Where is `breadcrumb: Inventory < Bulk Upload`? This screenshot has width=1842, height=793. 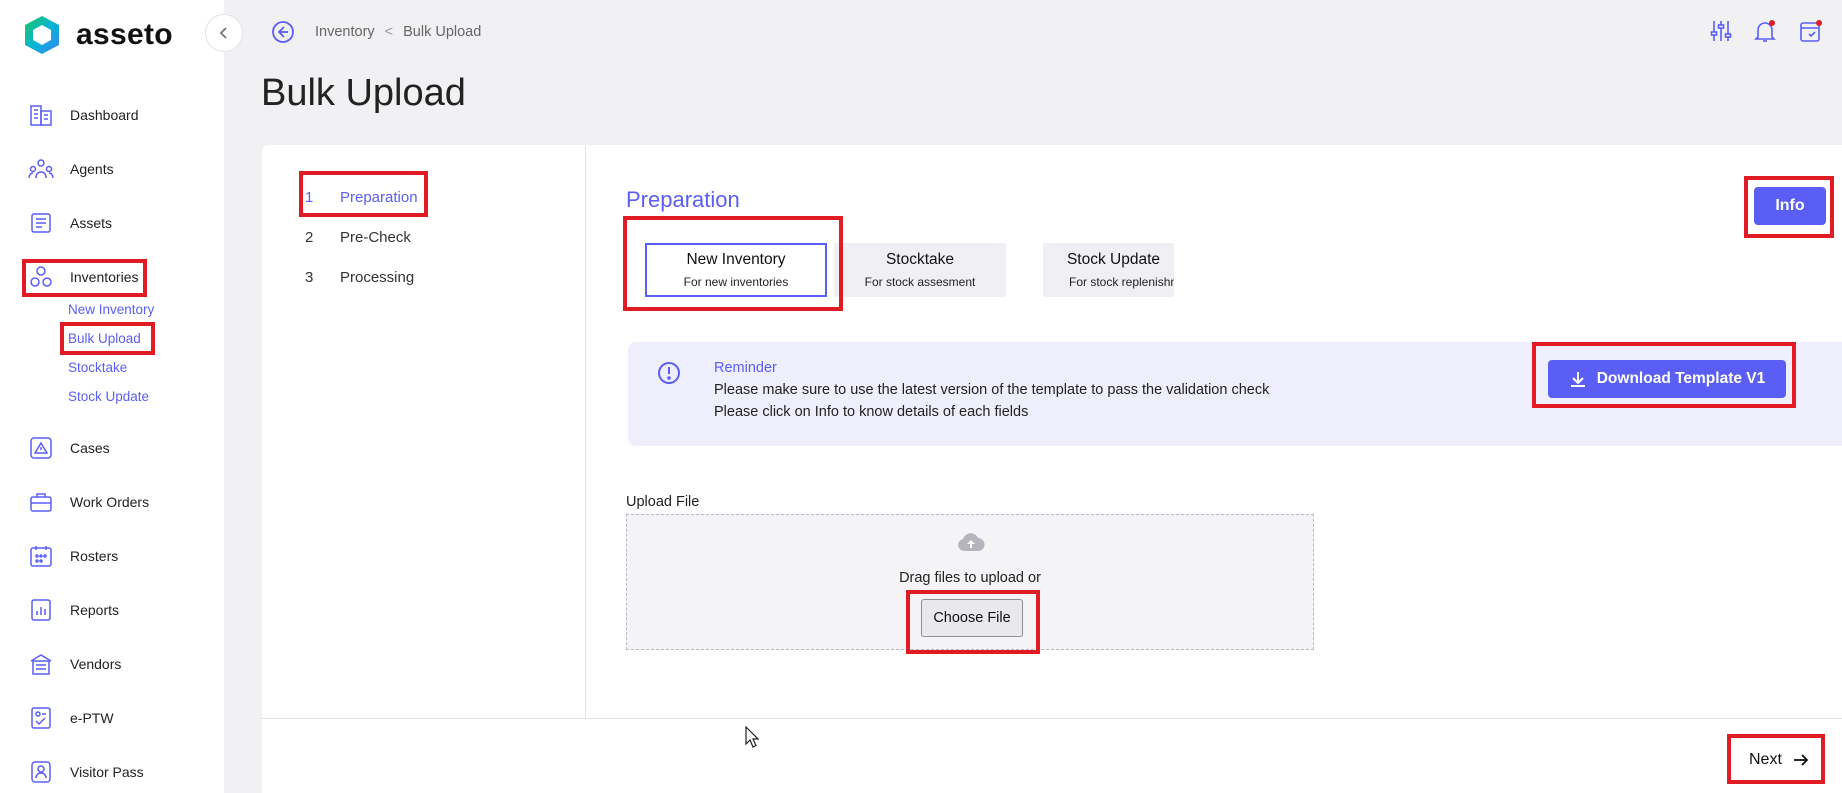
breadcrumb: Inventory < Bulk Upload is located at coordinates (398, 32).